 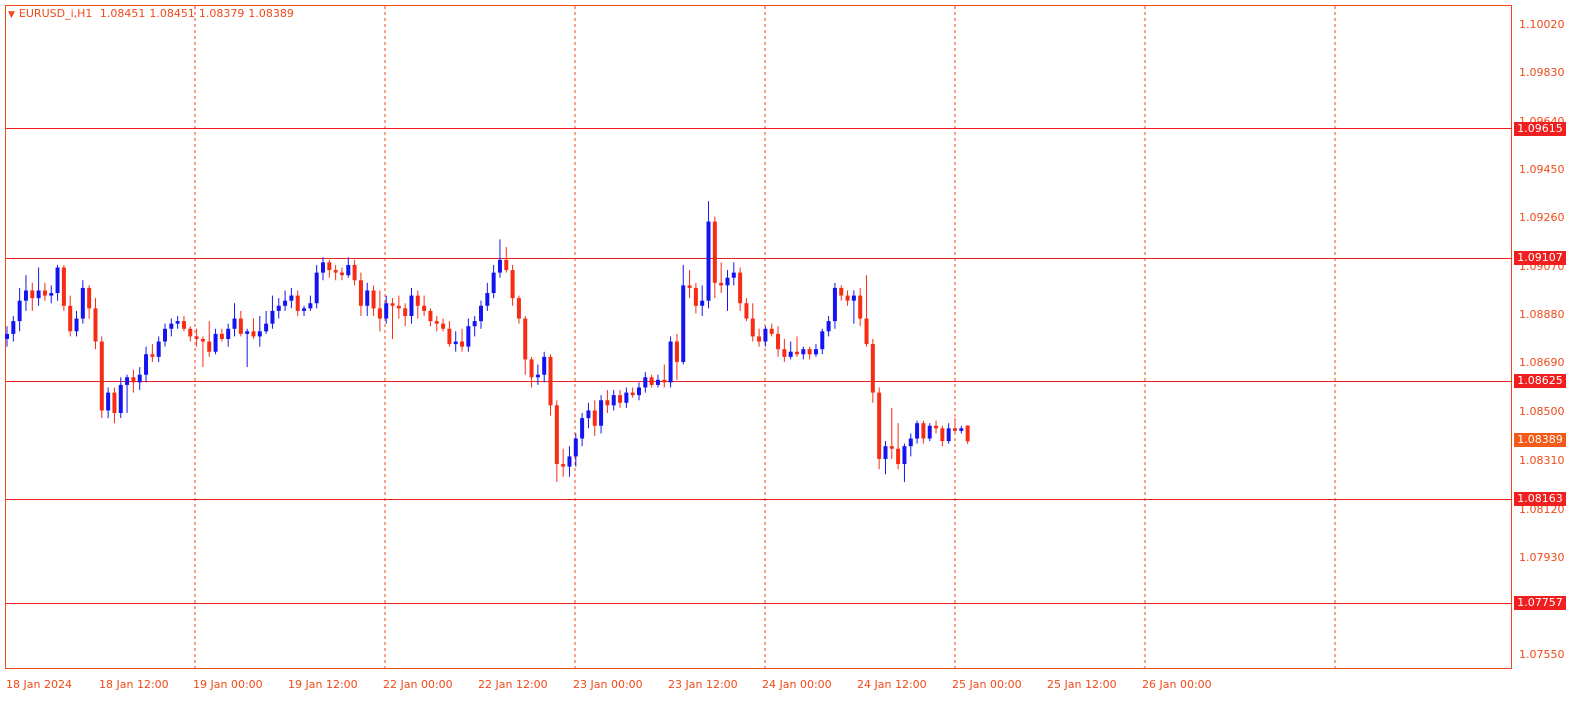 I want to click on price-tick: 1.09830, so click(x=1542, y=72).